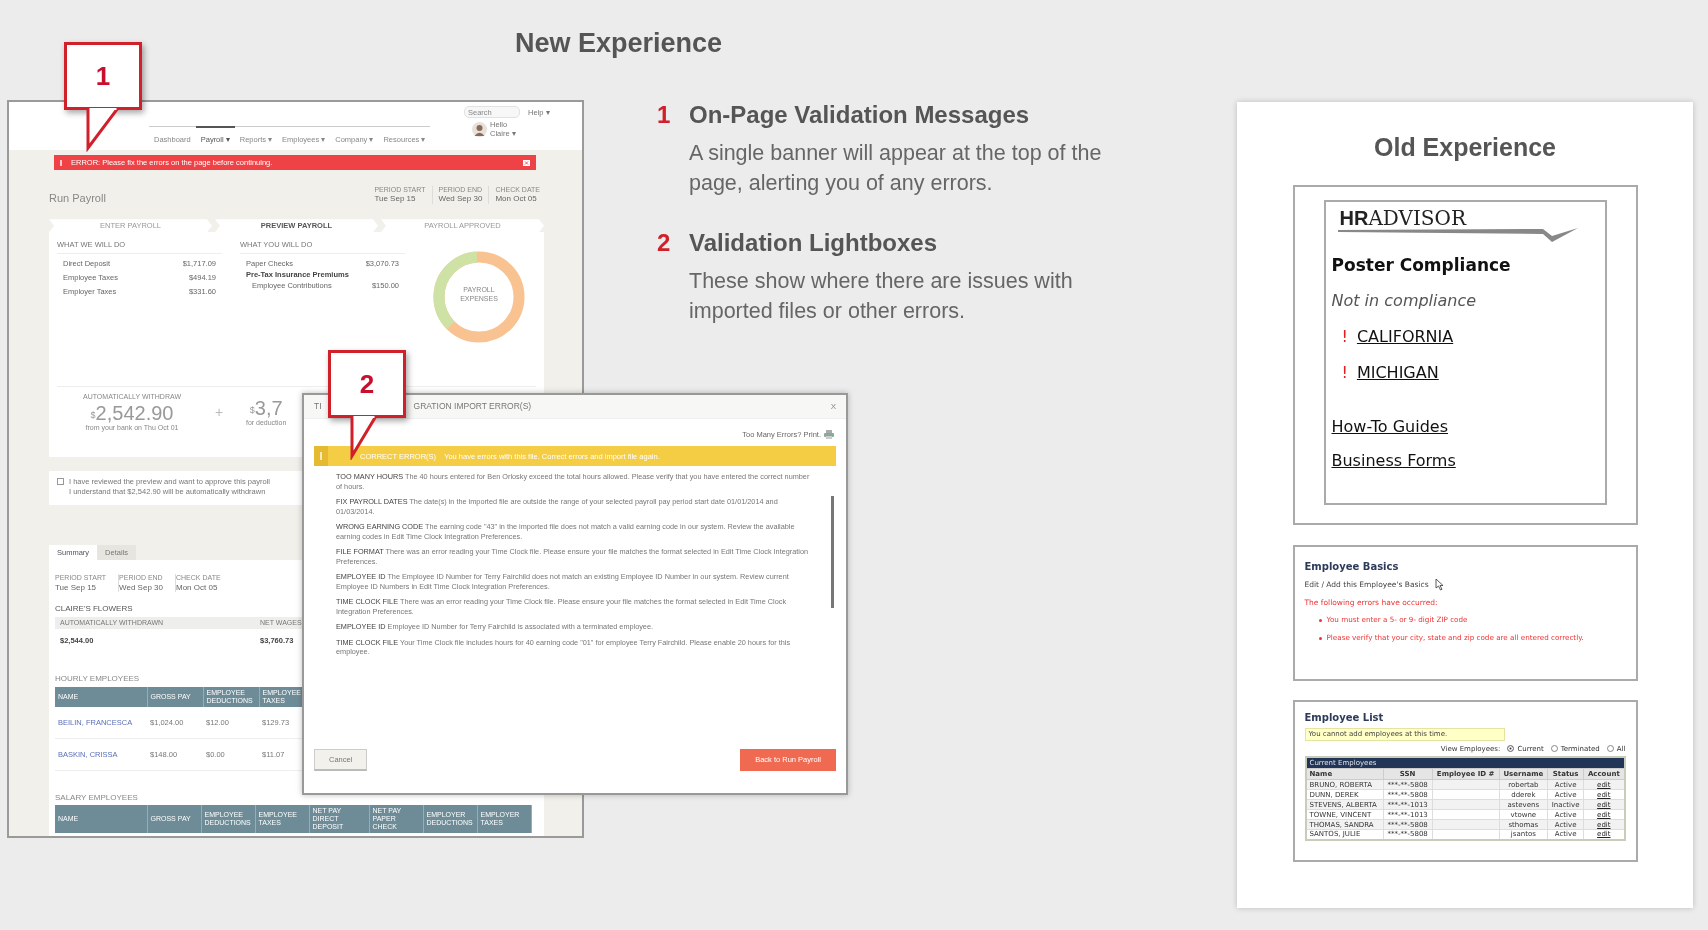 Image resolution: width=1708 pixels, height=930 pixels. Describe the element at coordinates (60, 482) in the screenshot. I see `checkbox` at that location.